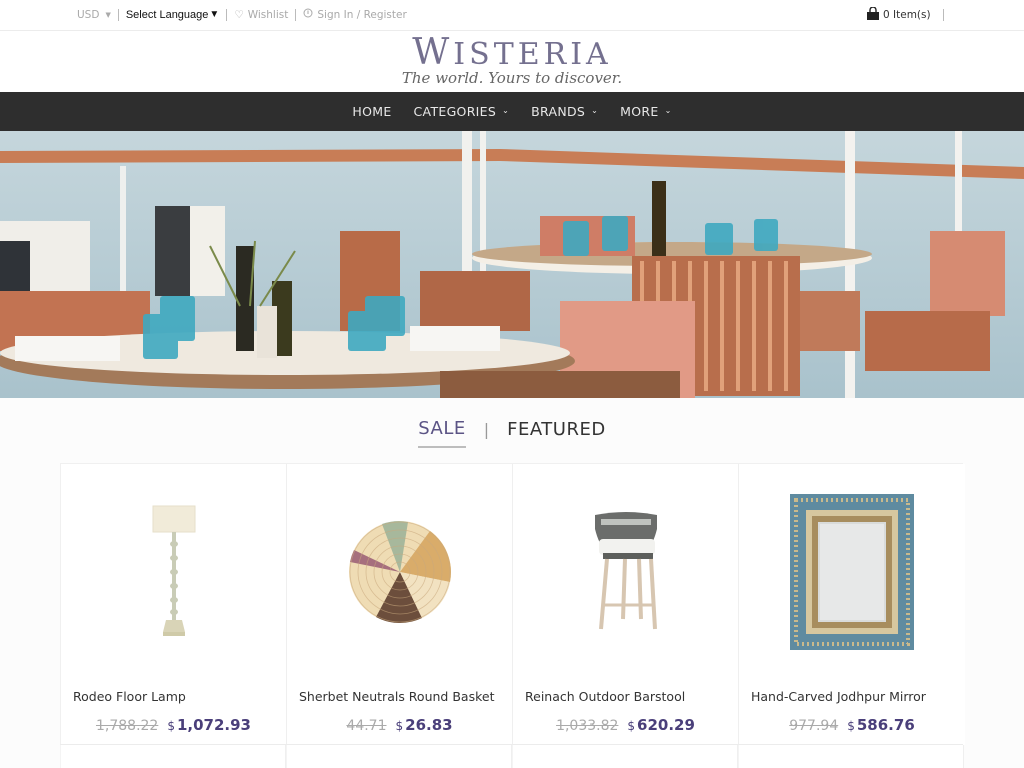  What do you see at coordinates (371, 111) in the screenshot?
I see `nav-item-home: HOME` at bounding box center [371, 111].